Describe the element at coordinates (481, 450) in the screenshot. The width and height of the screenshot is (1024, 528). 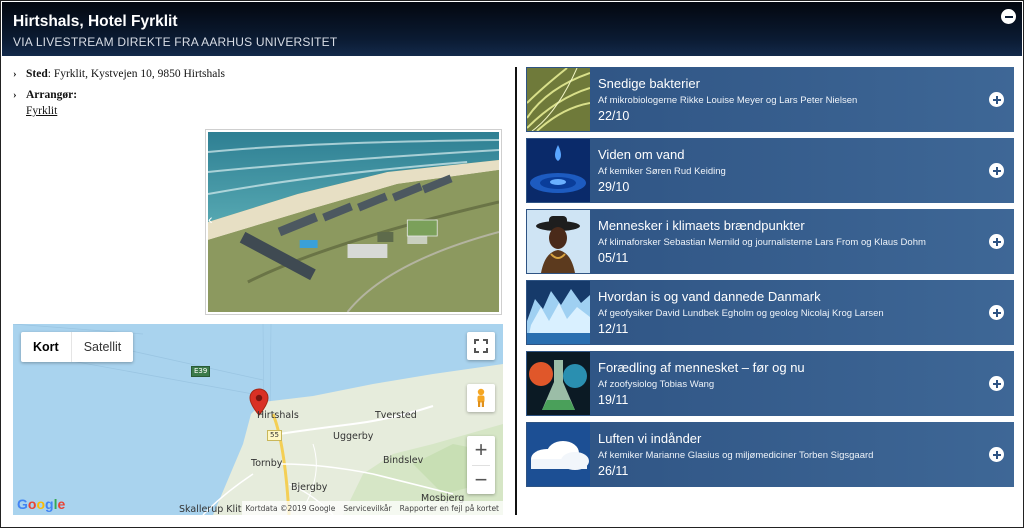
I see `zoom-in-button: +` at that location.